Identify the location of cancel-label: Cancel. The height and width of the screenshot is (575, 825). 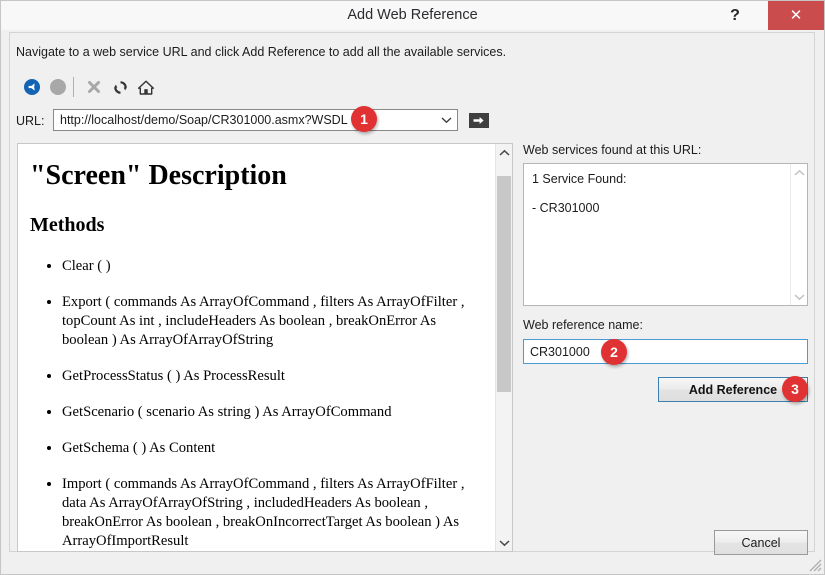
(761, 542).